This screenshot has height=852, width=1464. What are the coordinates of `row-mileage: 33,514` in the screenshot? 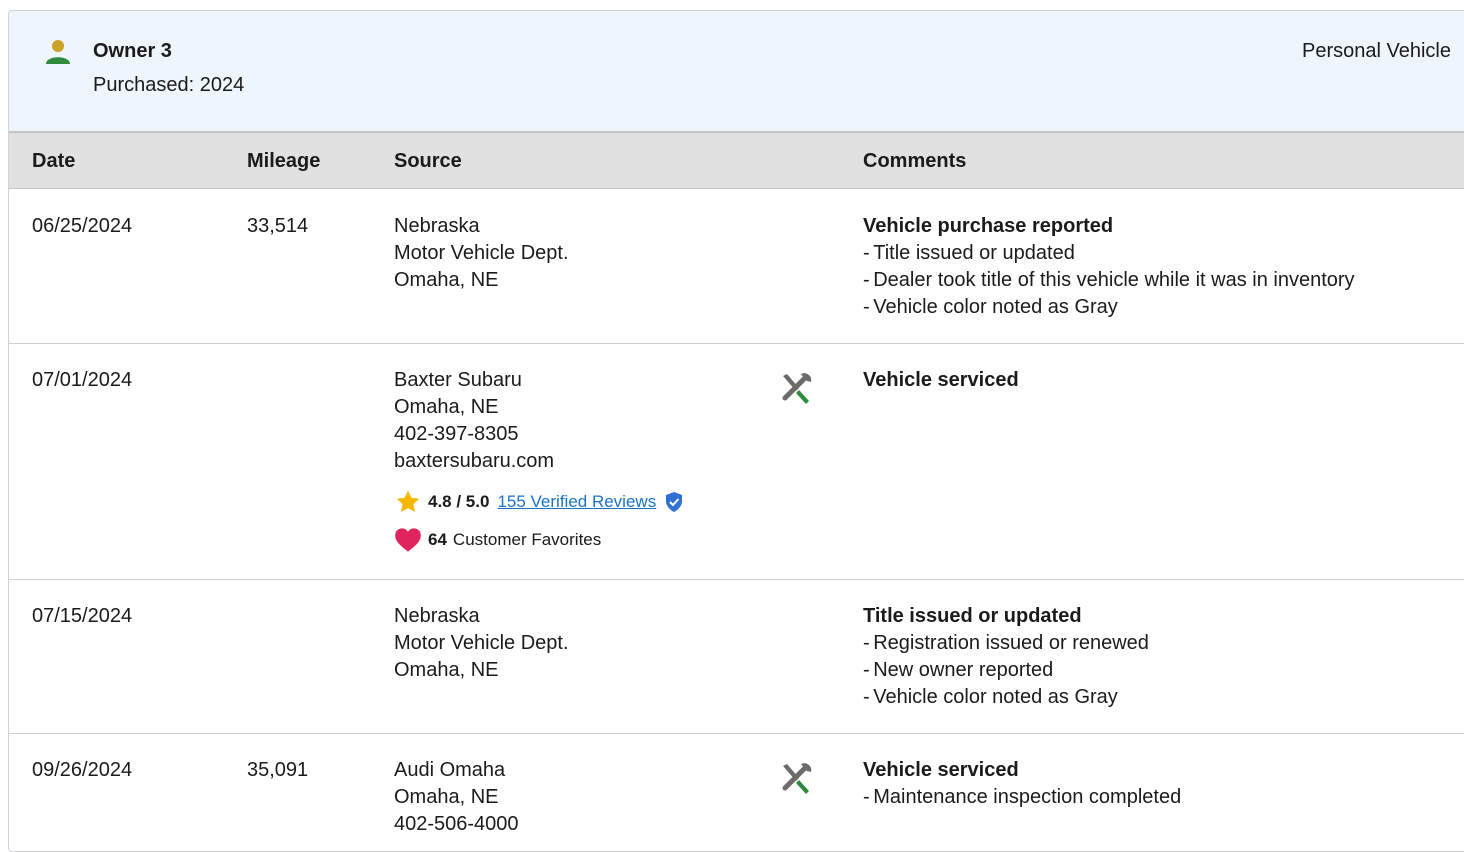 It's located at (278, 226).